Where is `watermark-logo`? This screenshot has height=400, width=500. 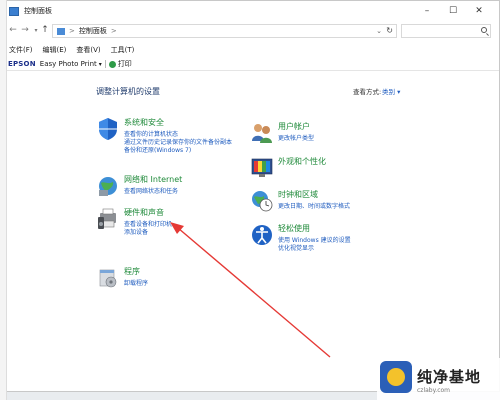
watermark-logo is located at coordinates (396, 377).